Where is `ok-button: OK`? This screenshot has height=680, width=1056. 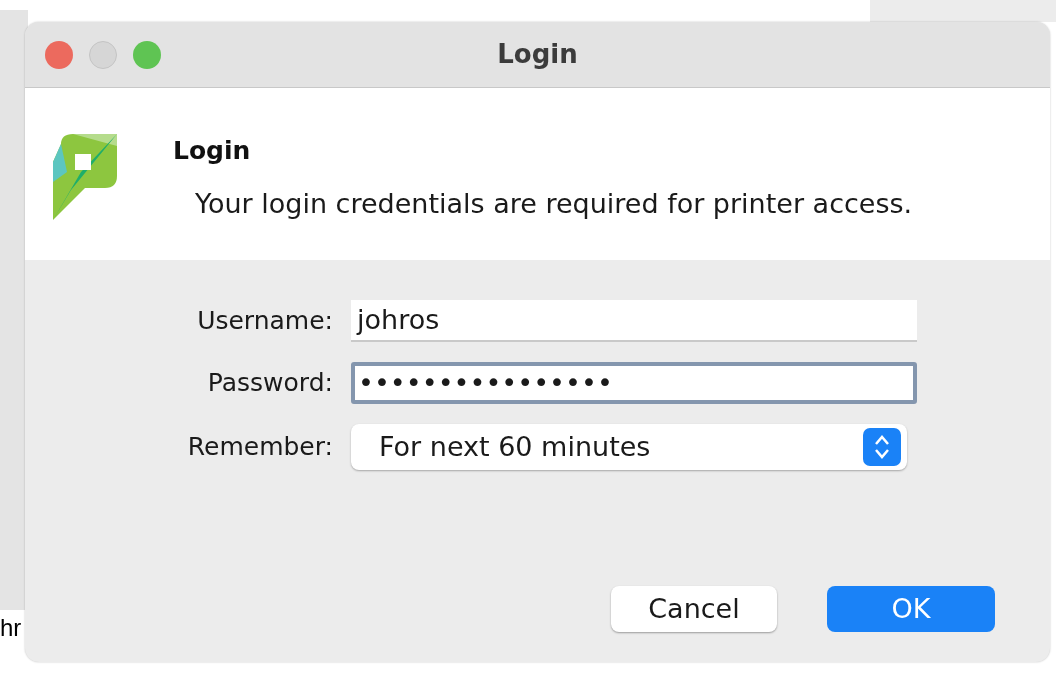
ok-button: OK is located at coordinates (911, 609).